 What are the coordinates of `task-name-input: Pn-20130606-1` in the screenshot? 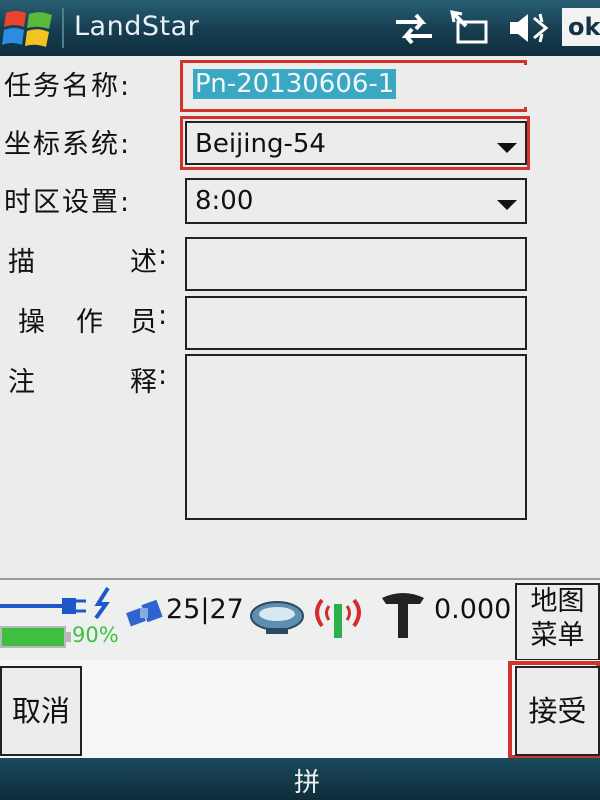 It's located at (356, 86).